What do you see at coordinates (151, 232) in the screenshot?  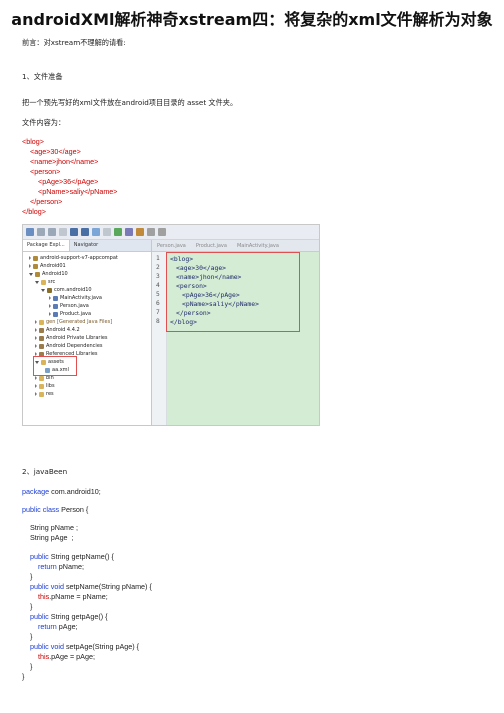 I see `nav-back-icon` at bounding box center [151, 232].